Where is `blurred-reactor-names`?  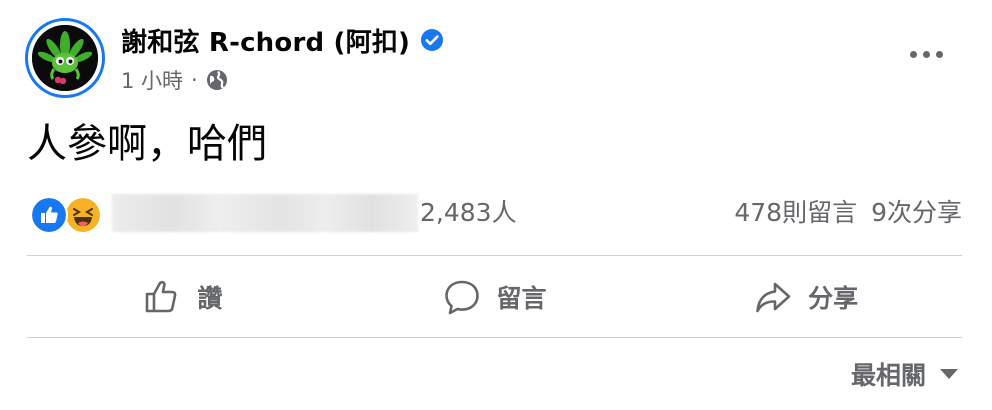
blurred-reactor-names is located at coordinates (265, 213).